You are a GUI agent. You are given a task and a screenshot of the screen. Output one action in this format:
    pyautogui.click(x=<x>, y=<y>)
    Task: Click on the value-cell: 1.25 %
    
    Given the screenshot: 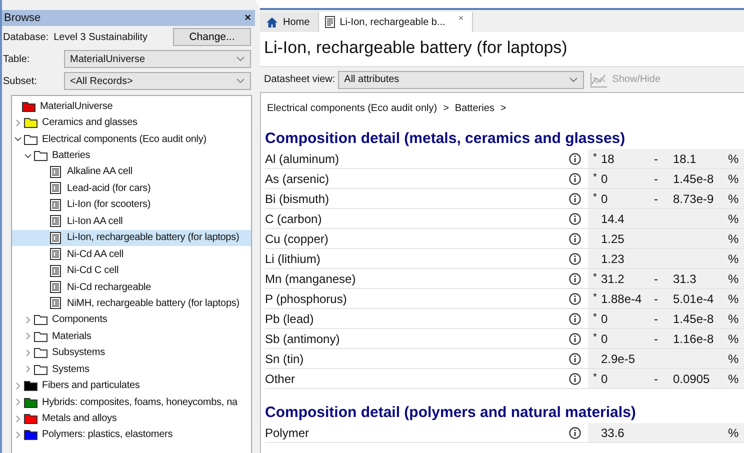 What is the action you would take?
    pyautogui.click(x=666, y=238)
    